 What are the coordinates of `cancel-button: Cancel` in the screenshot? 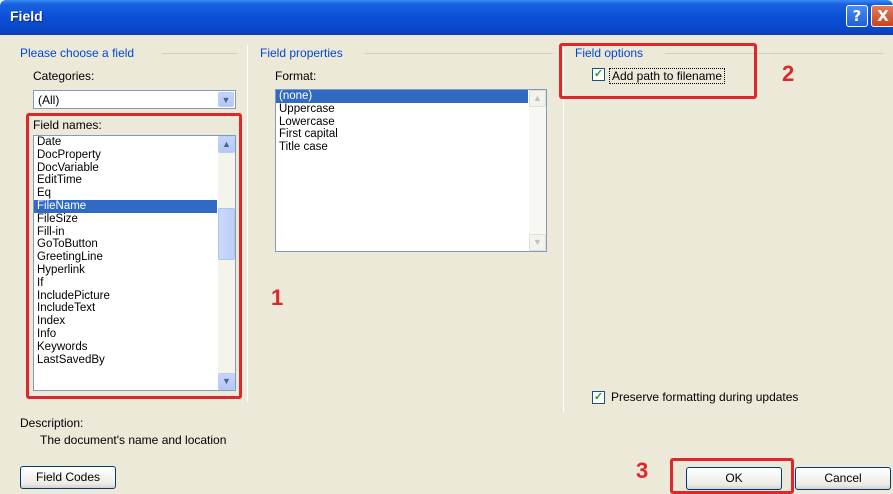 It's located at (843, 478).